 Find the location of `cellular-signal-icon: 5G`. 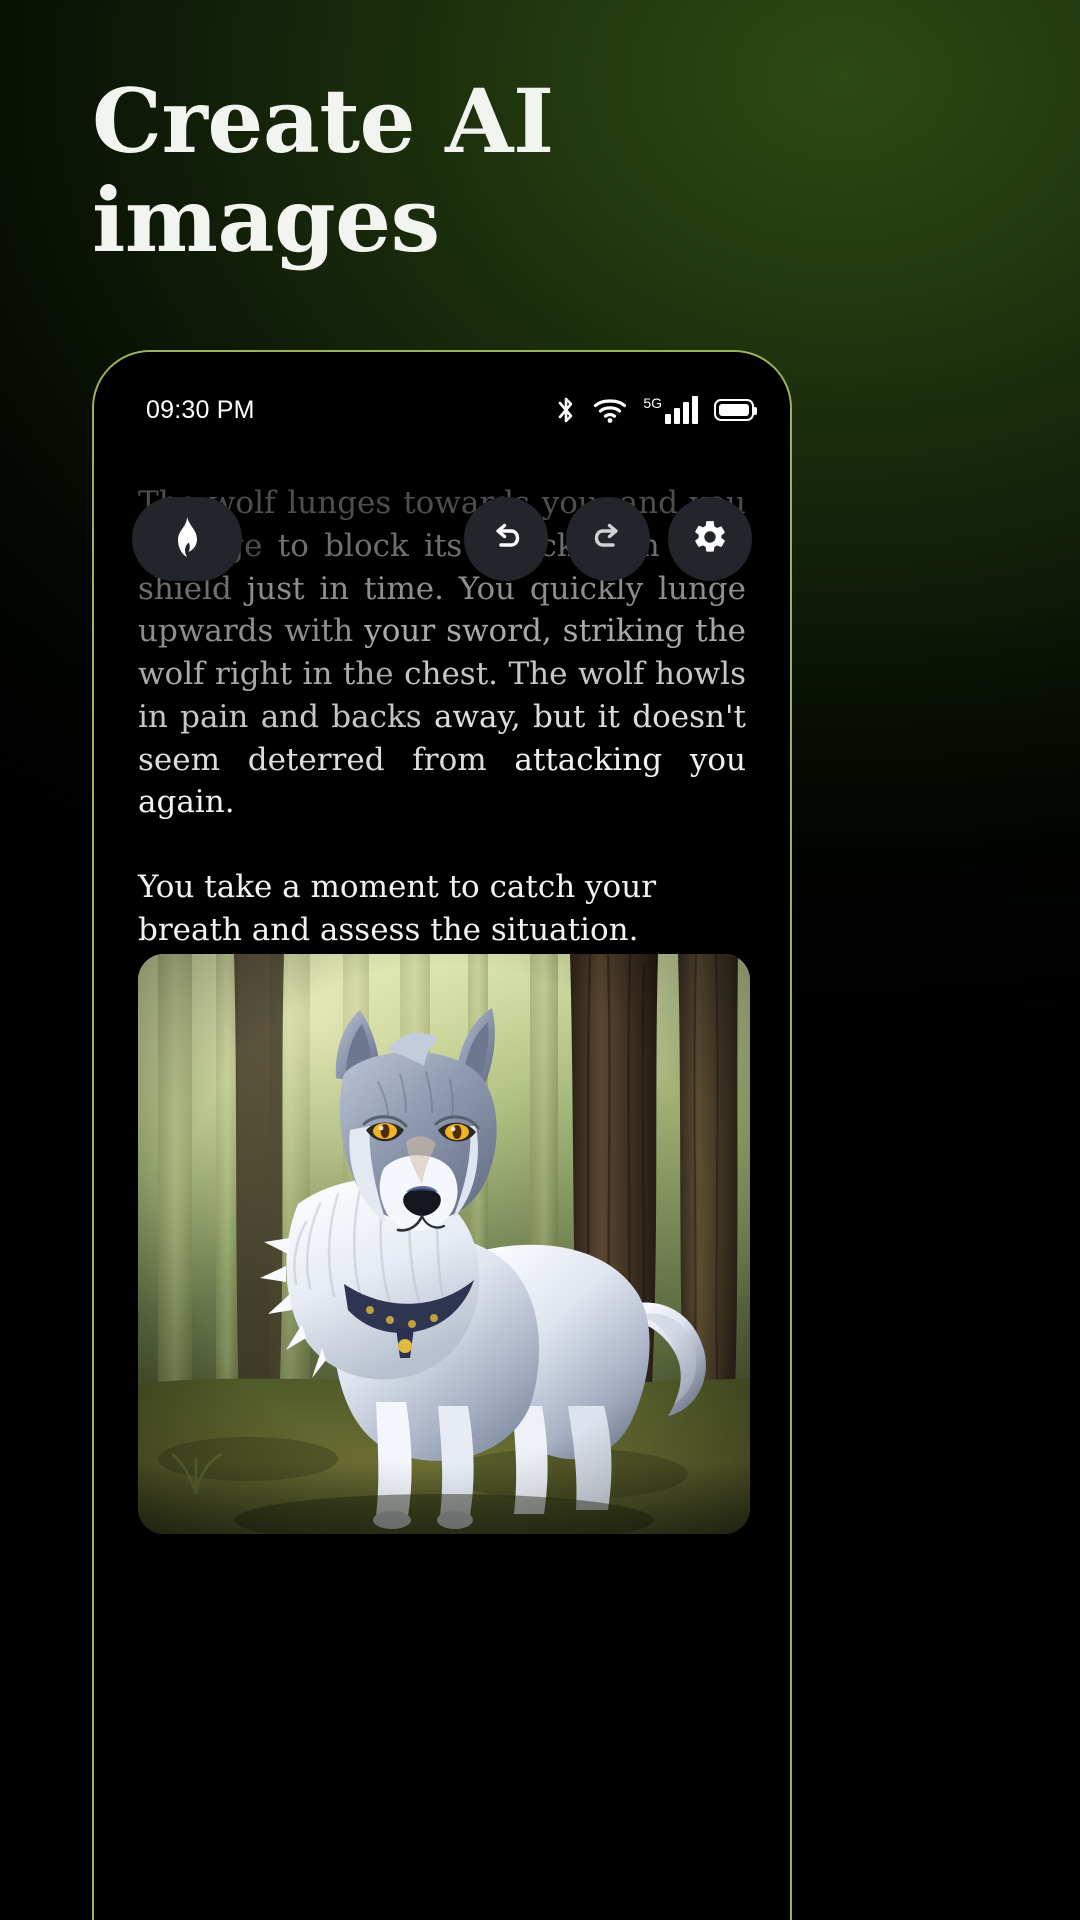

cellular-signal-icon: 5G is located at coordinates (670, 410).